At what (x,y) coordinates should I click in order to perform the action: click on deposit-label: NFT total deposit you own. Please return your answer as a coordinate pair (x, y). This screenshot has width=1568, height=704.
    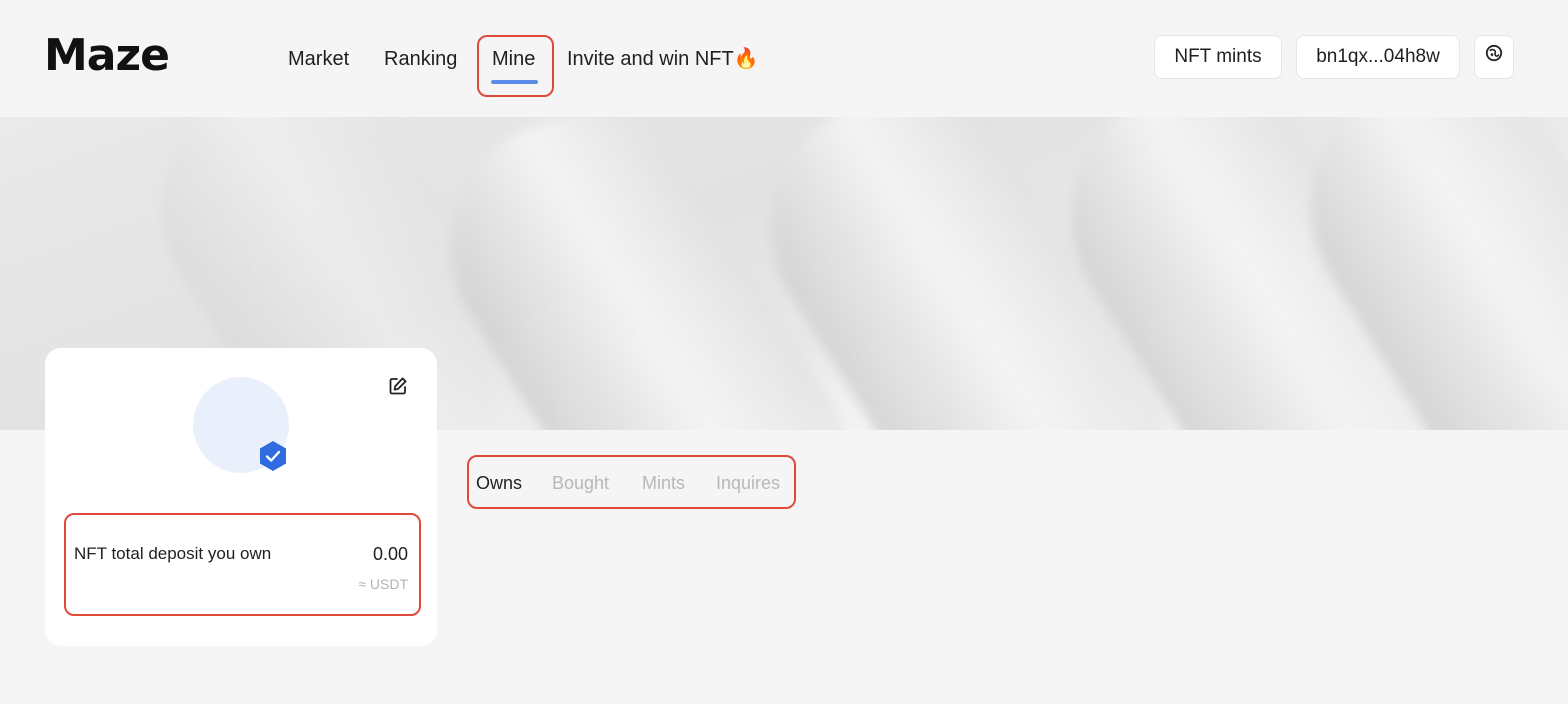
    Looking at the image, I should click on (173, 553).